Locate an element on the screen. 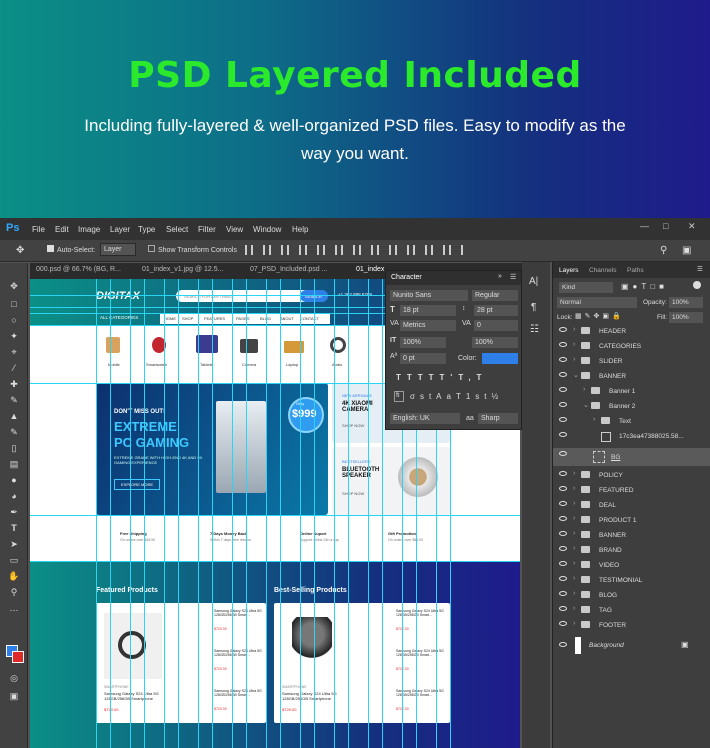 Image resolution: width=710 pixels, height=748 pixels. glyphs-panel-icon: ☷ is located at coordinates (534, 329).